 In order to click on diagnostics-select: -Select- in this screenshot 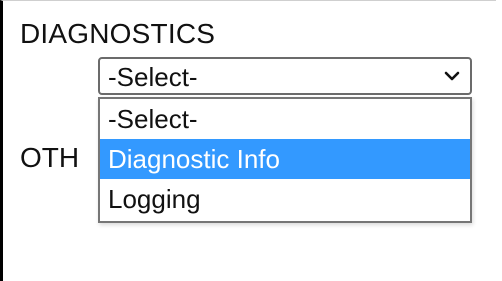, I will do `click(285, 76)`.